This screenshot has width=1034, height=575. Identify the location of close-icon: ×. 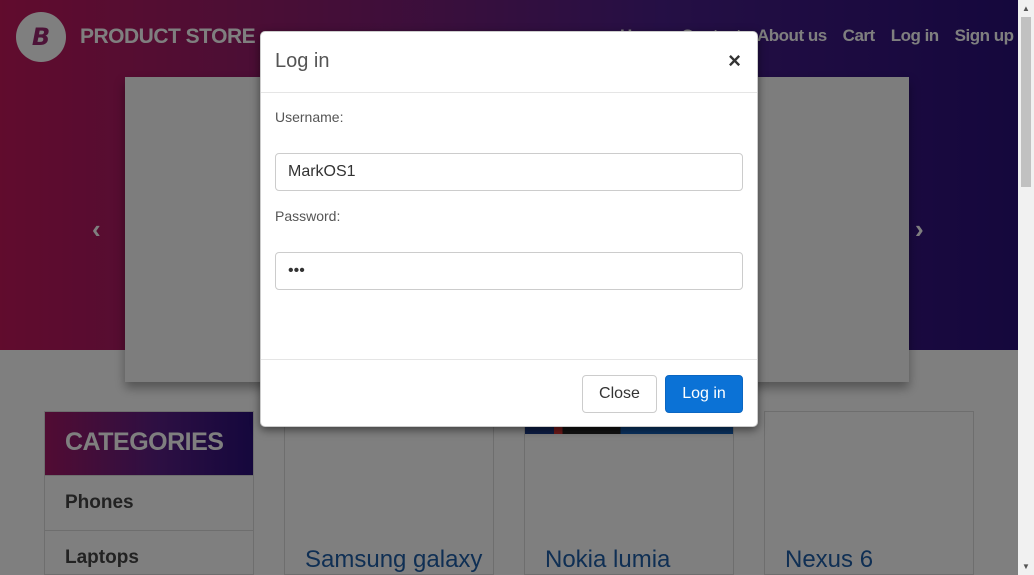
(734, 61).